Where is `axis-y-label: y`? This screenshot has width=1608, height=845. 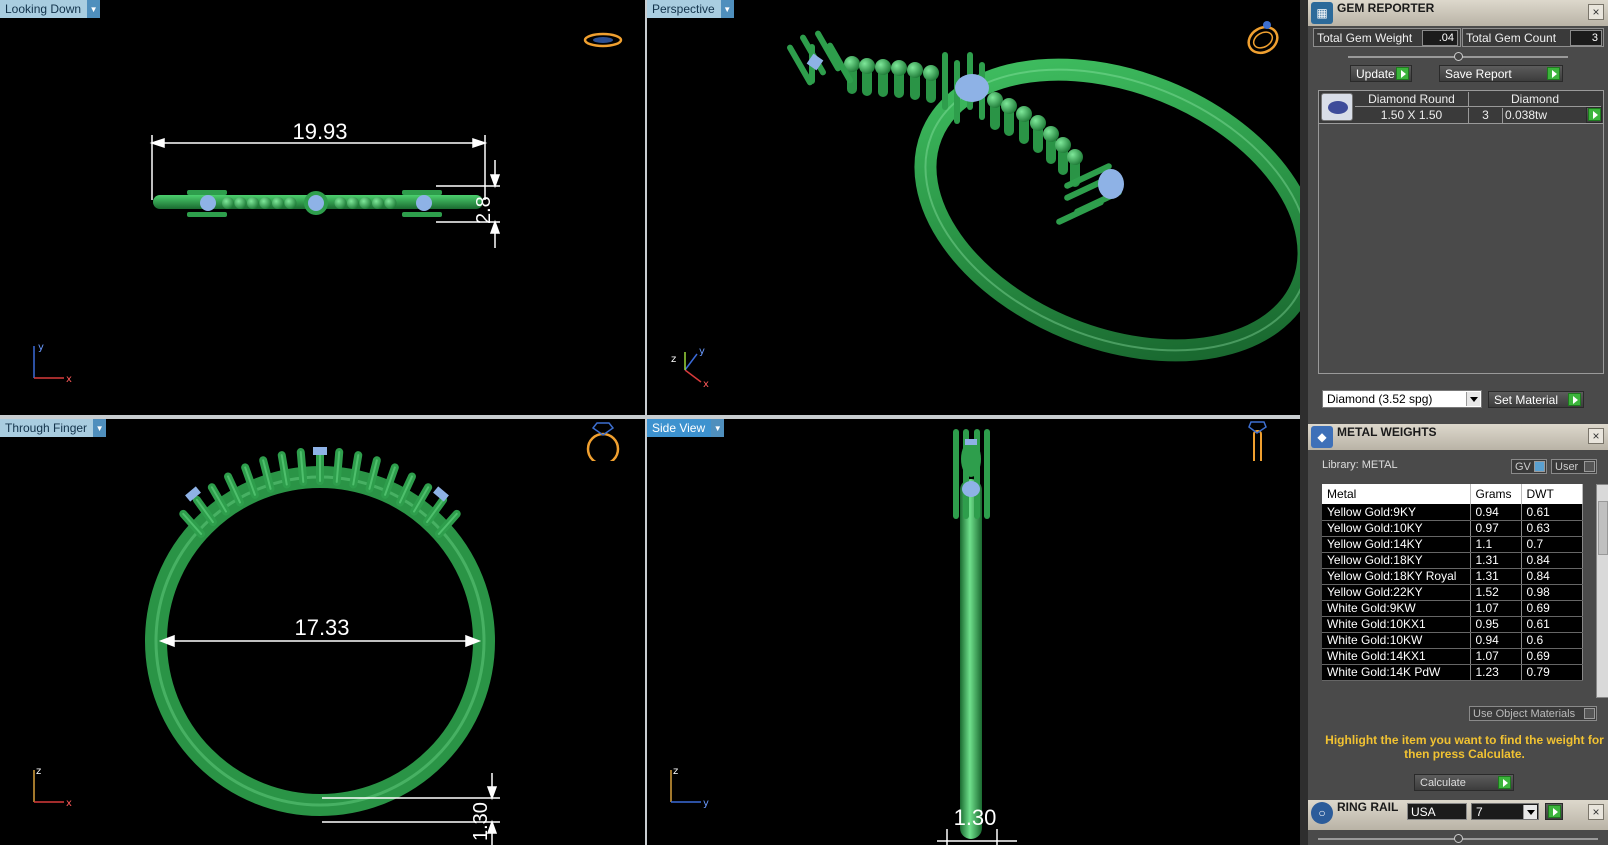 axis-y-label: y is located at coordinates (706, 803).